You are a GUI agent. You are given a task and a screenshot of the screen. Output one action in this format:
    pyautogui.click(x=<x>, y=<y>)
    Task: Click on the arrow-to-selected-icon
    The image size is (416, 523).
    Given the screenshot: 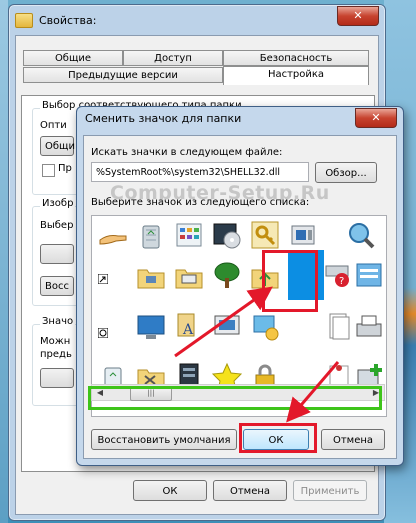 What is the action you would take?
    pyautogui.click(x=223, y=322)
    